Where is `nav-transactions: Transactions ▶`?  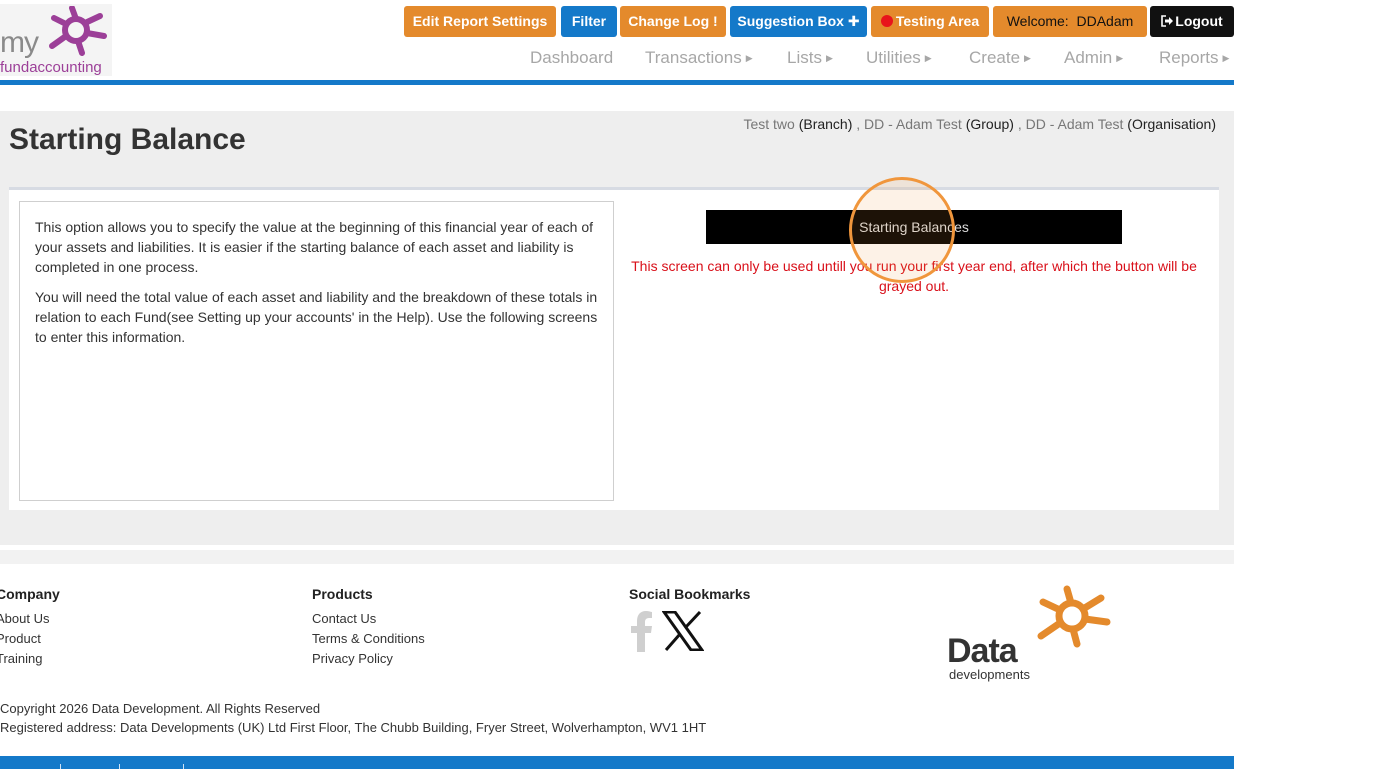
nav-transactions: Transactions ▶ is located at coordinates (699, 58).